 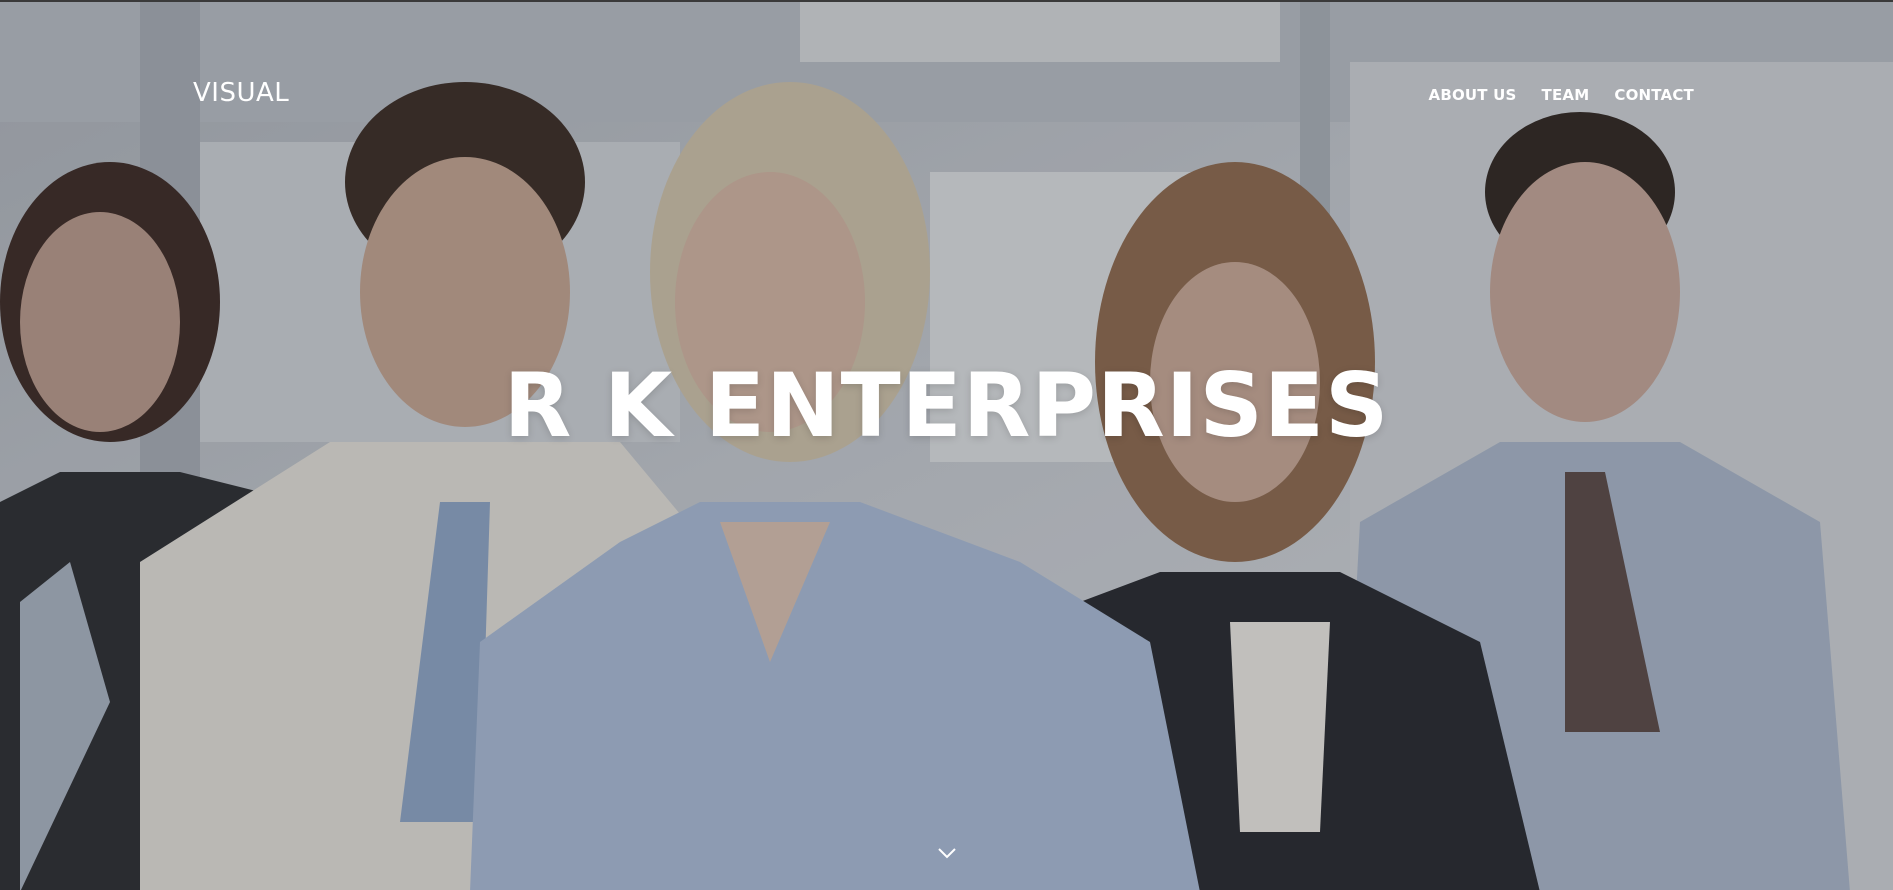 I want to click on nav-link-team: TEAM, so click(x=1566, y=95).